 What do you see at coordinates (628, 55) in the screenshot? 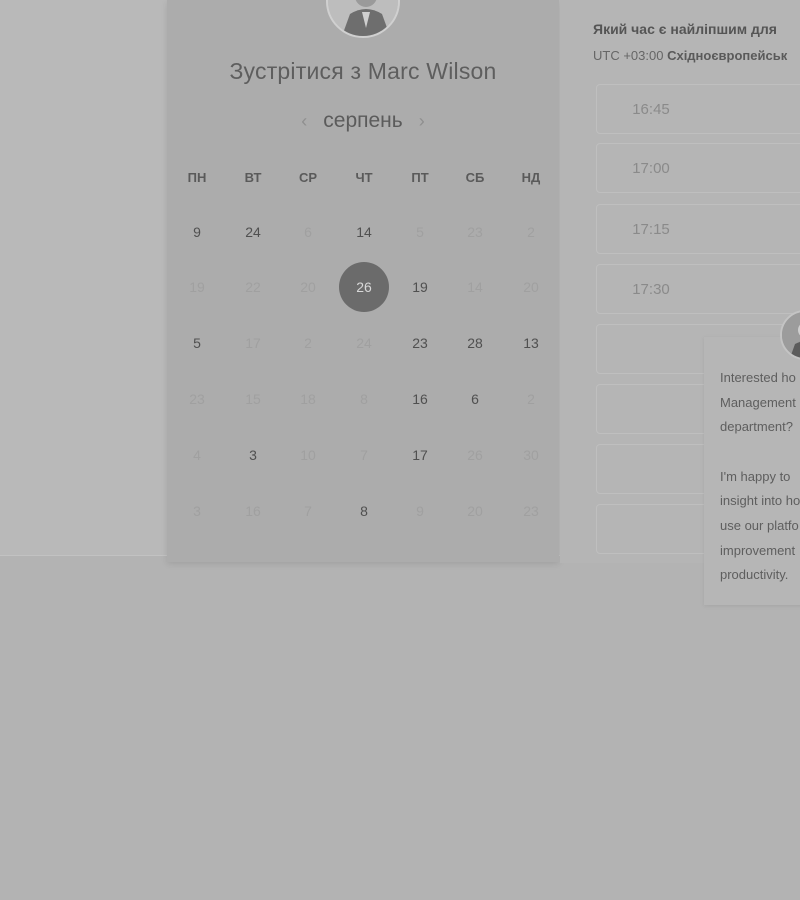
I see `timezone-offset: UTC +03:00` at bounding box center [628, 55].